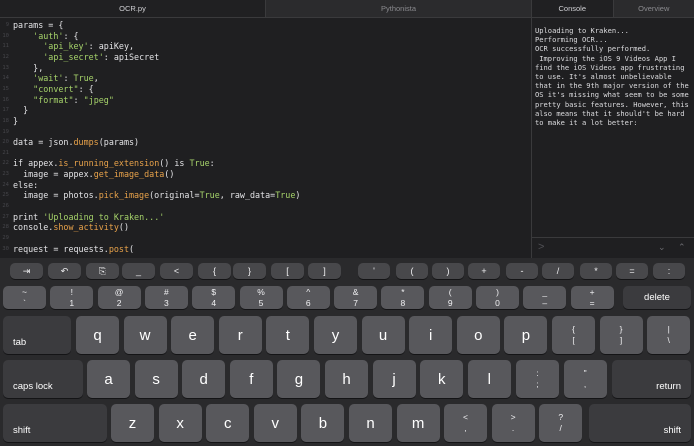 This screenshot has width=694, height=446. I want to click on code-line: 27 print 'Uploading to Kraken...', so click(265, 217).